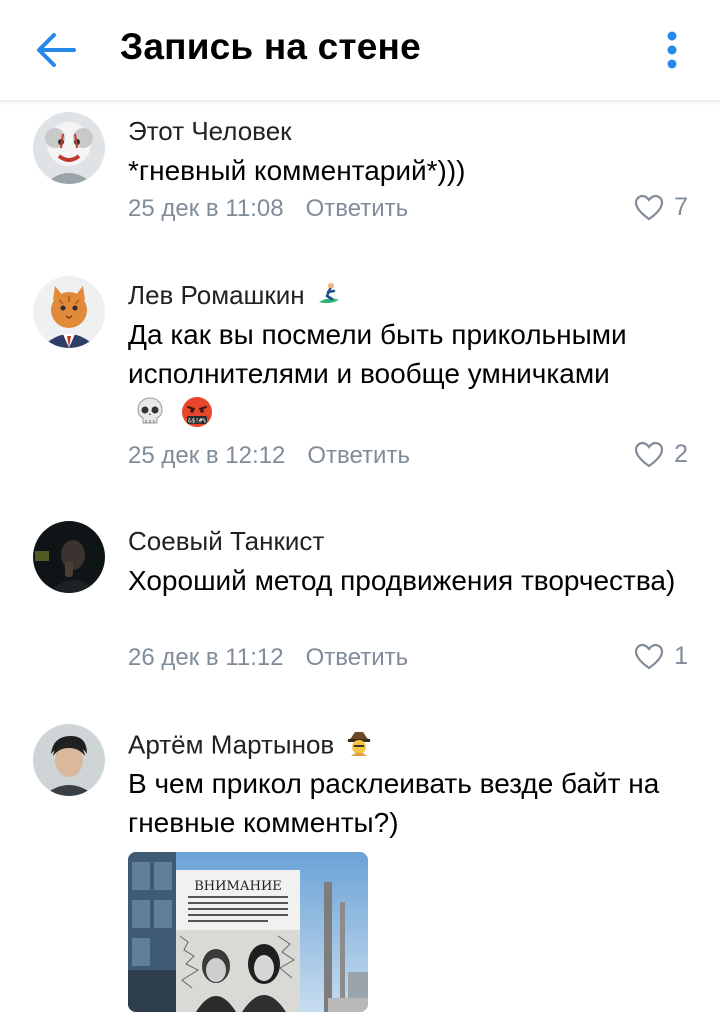 Image resolution: width=720 pixels, height=1024 pixels. I want to click on comment-date: 25 дек в 12:12, so click(207, 455).